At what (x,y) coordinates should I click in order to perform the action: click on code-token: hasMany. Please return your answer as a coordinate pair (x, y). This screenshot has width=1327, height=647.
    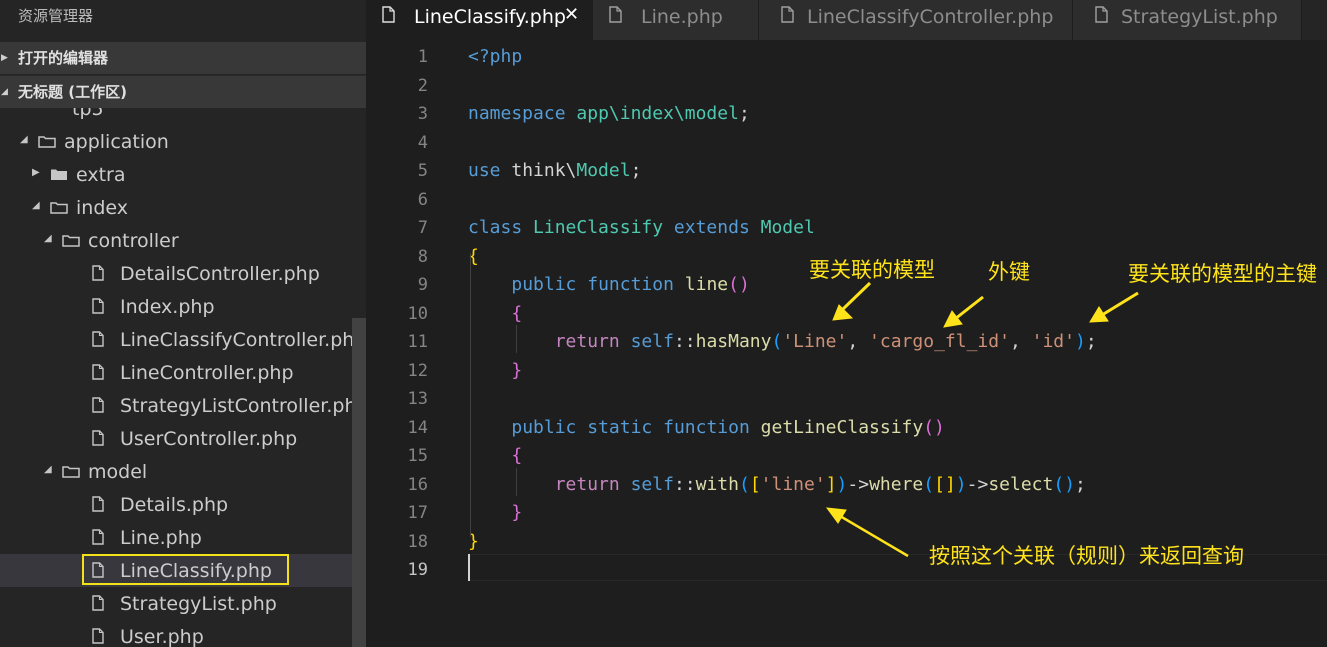
    Looking at the image, I should click on (733, 341).